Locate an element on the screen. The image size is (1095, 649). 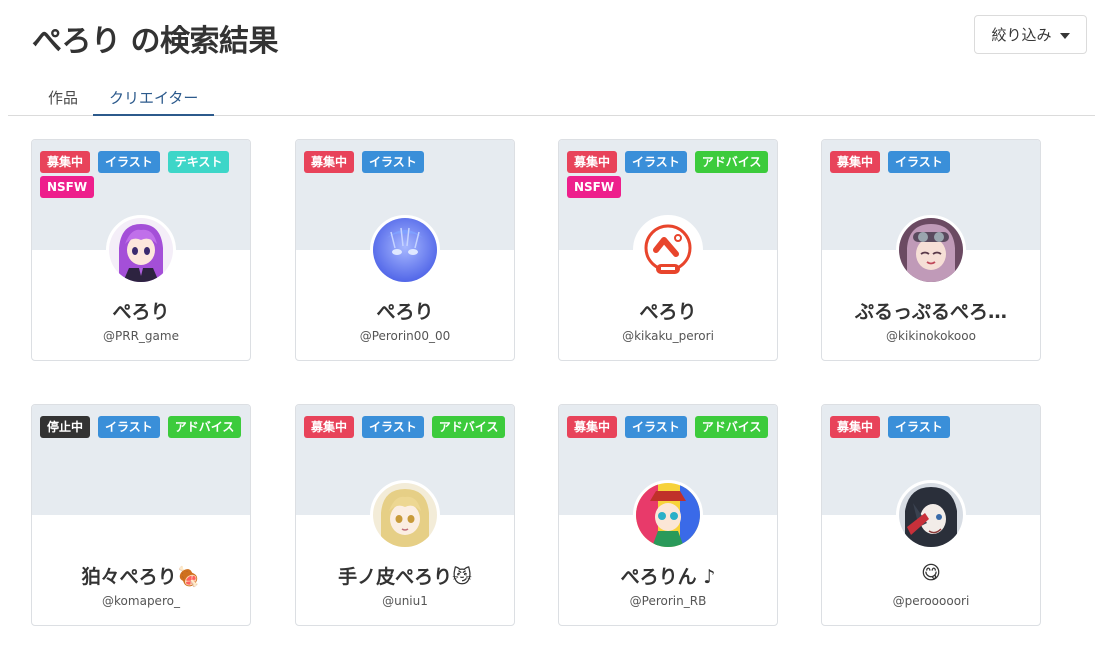
creator-handle: @kikaku_perori is located at coordinates (668, 336).